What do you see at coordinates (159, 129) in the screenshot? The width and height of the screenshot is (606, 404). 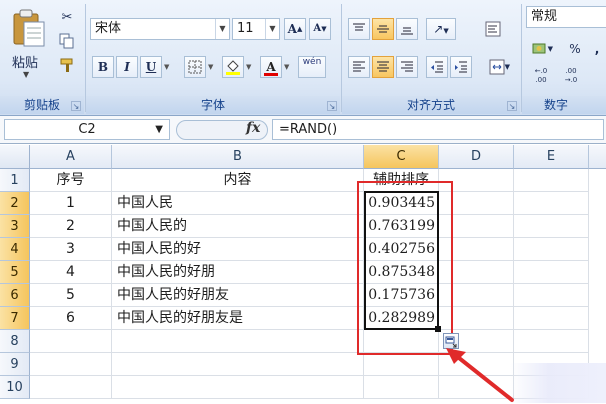 I see `chevron-down-icon: ▼` at bounding box center [159, 129].